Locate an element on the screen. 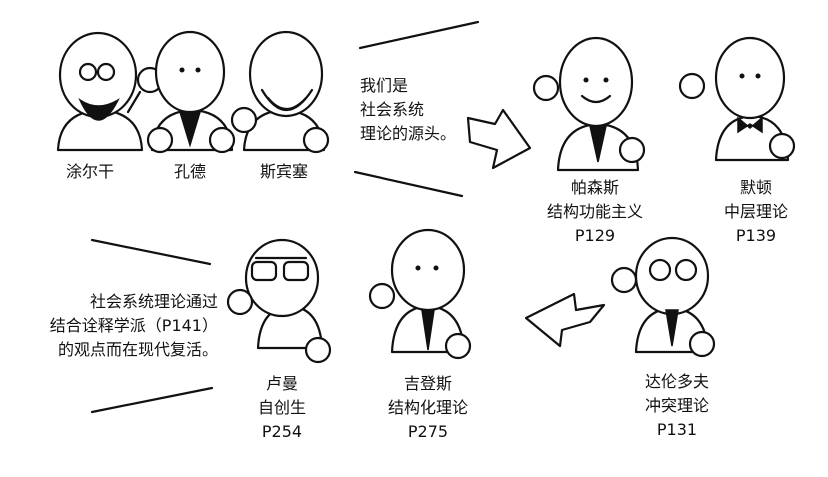  parsons-figure-icon is located at coordinates (589, 104).